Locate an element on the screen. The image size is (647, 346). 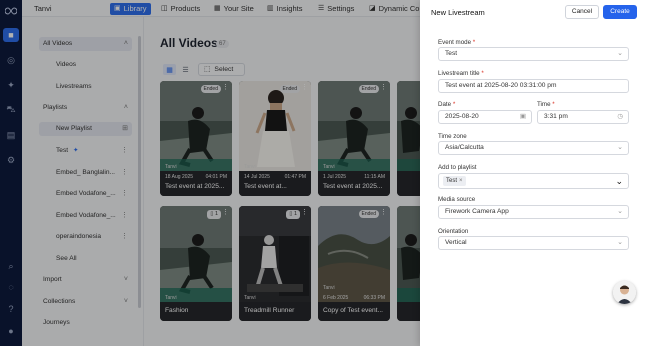
video-card: ▯ 1 ⋮ Tanvi Fashion is located at coordinates (196, 263).